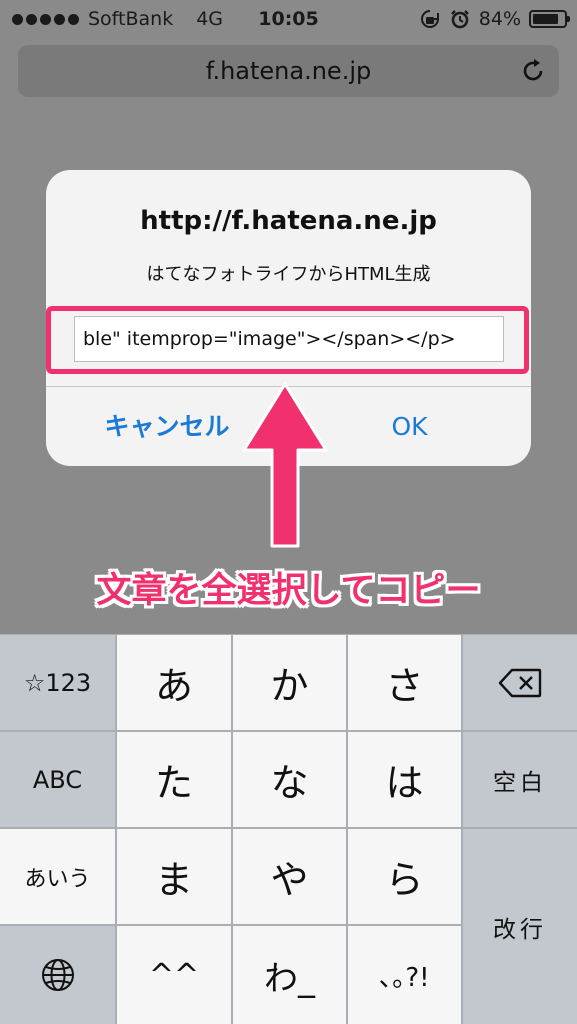  I want to click on key-numbers: ☆123, so click(57, 682).